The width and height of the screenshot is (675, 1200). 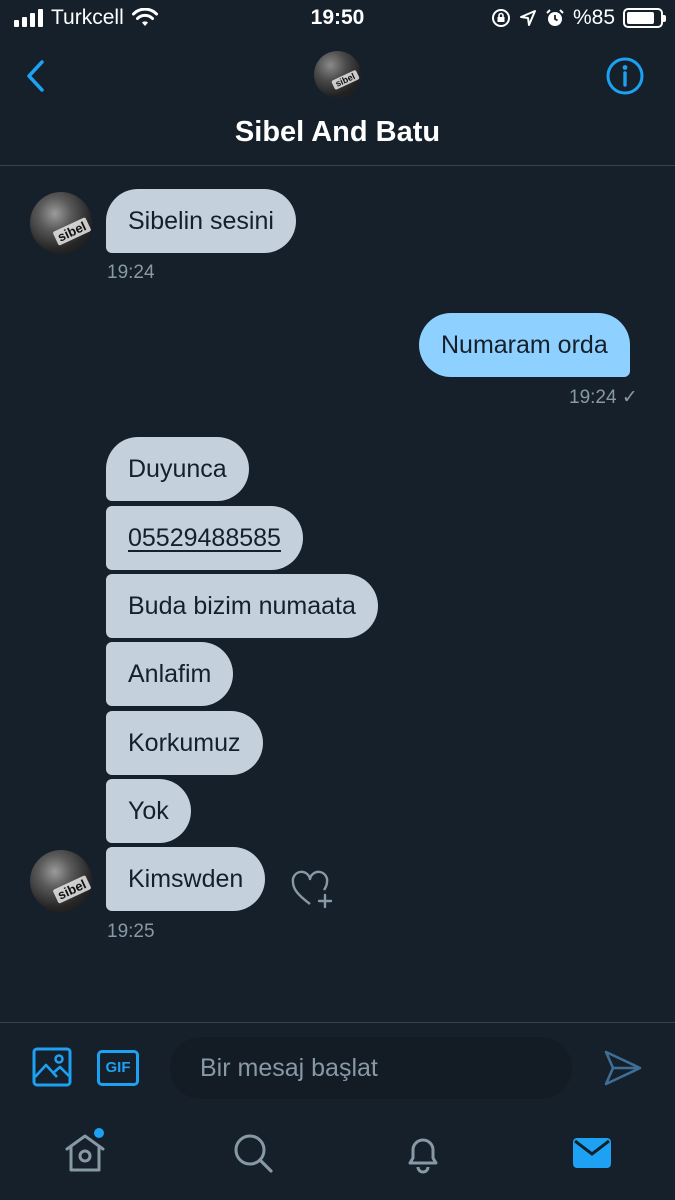 I want to click on message-bubble-incoming: Kimswden, so click(x=186, y=879).